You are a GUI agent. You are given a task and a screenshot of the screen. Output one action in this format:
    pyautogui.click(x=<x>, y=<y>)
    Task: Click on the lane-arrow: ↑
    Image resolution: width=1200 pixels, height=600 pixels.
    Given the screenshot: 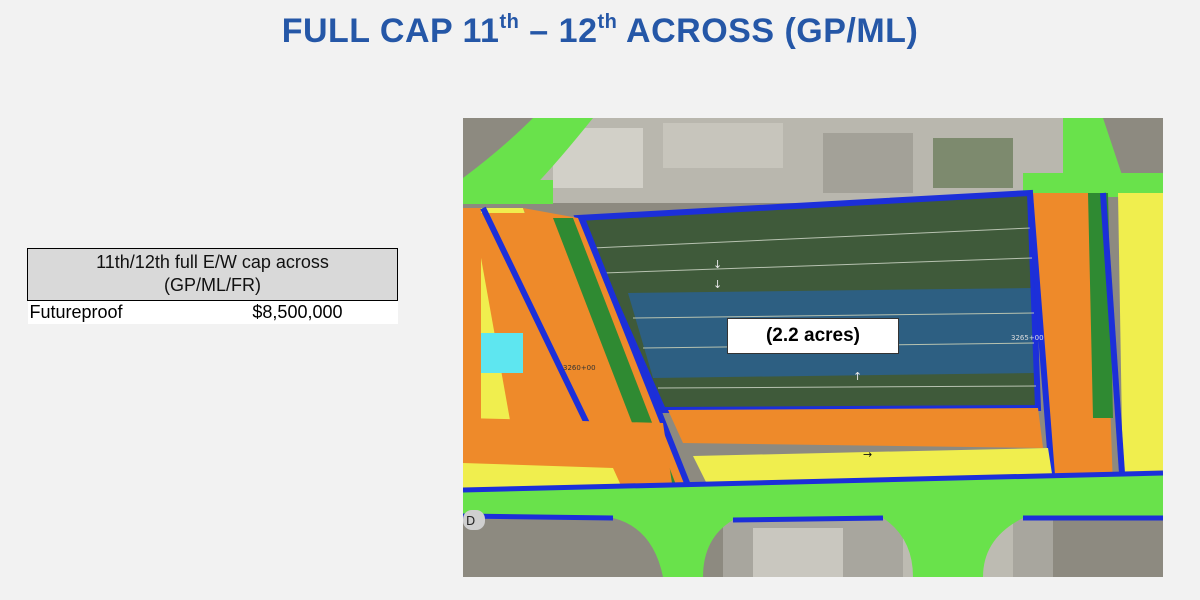 What is the action you would take?
    pyautogui.click(x=857, y=376)
    